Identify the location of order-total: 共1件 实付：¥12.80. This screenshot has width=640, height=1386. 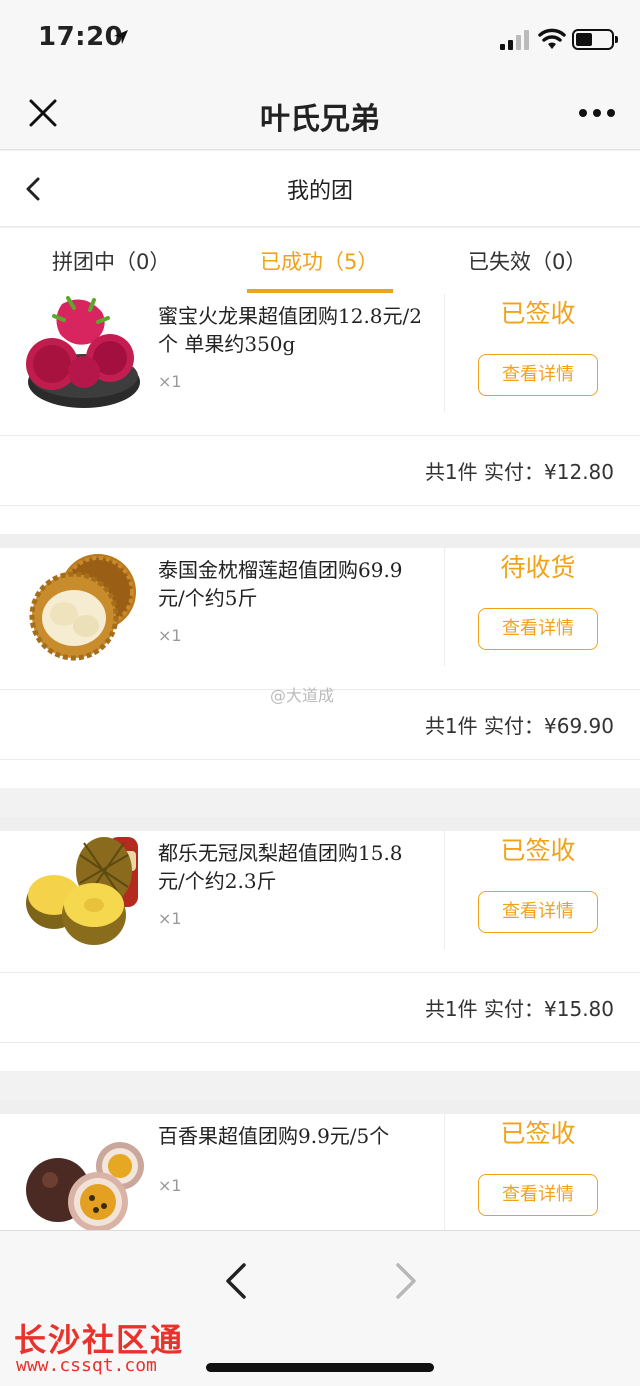
(519, 472).